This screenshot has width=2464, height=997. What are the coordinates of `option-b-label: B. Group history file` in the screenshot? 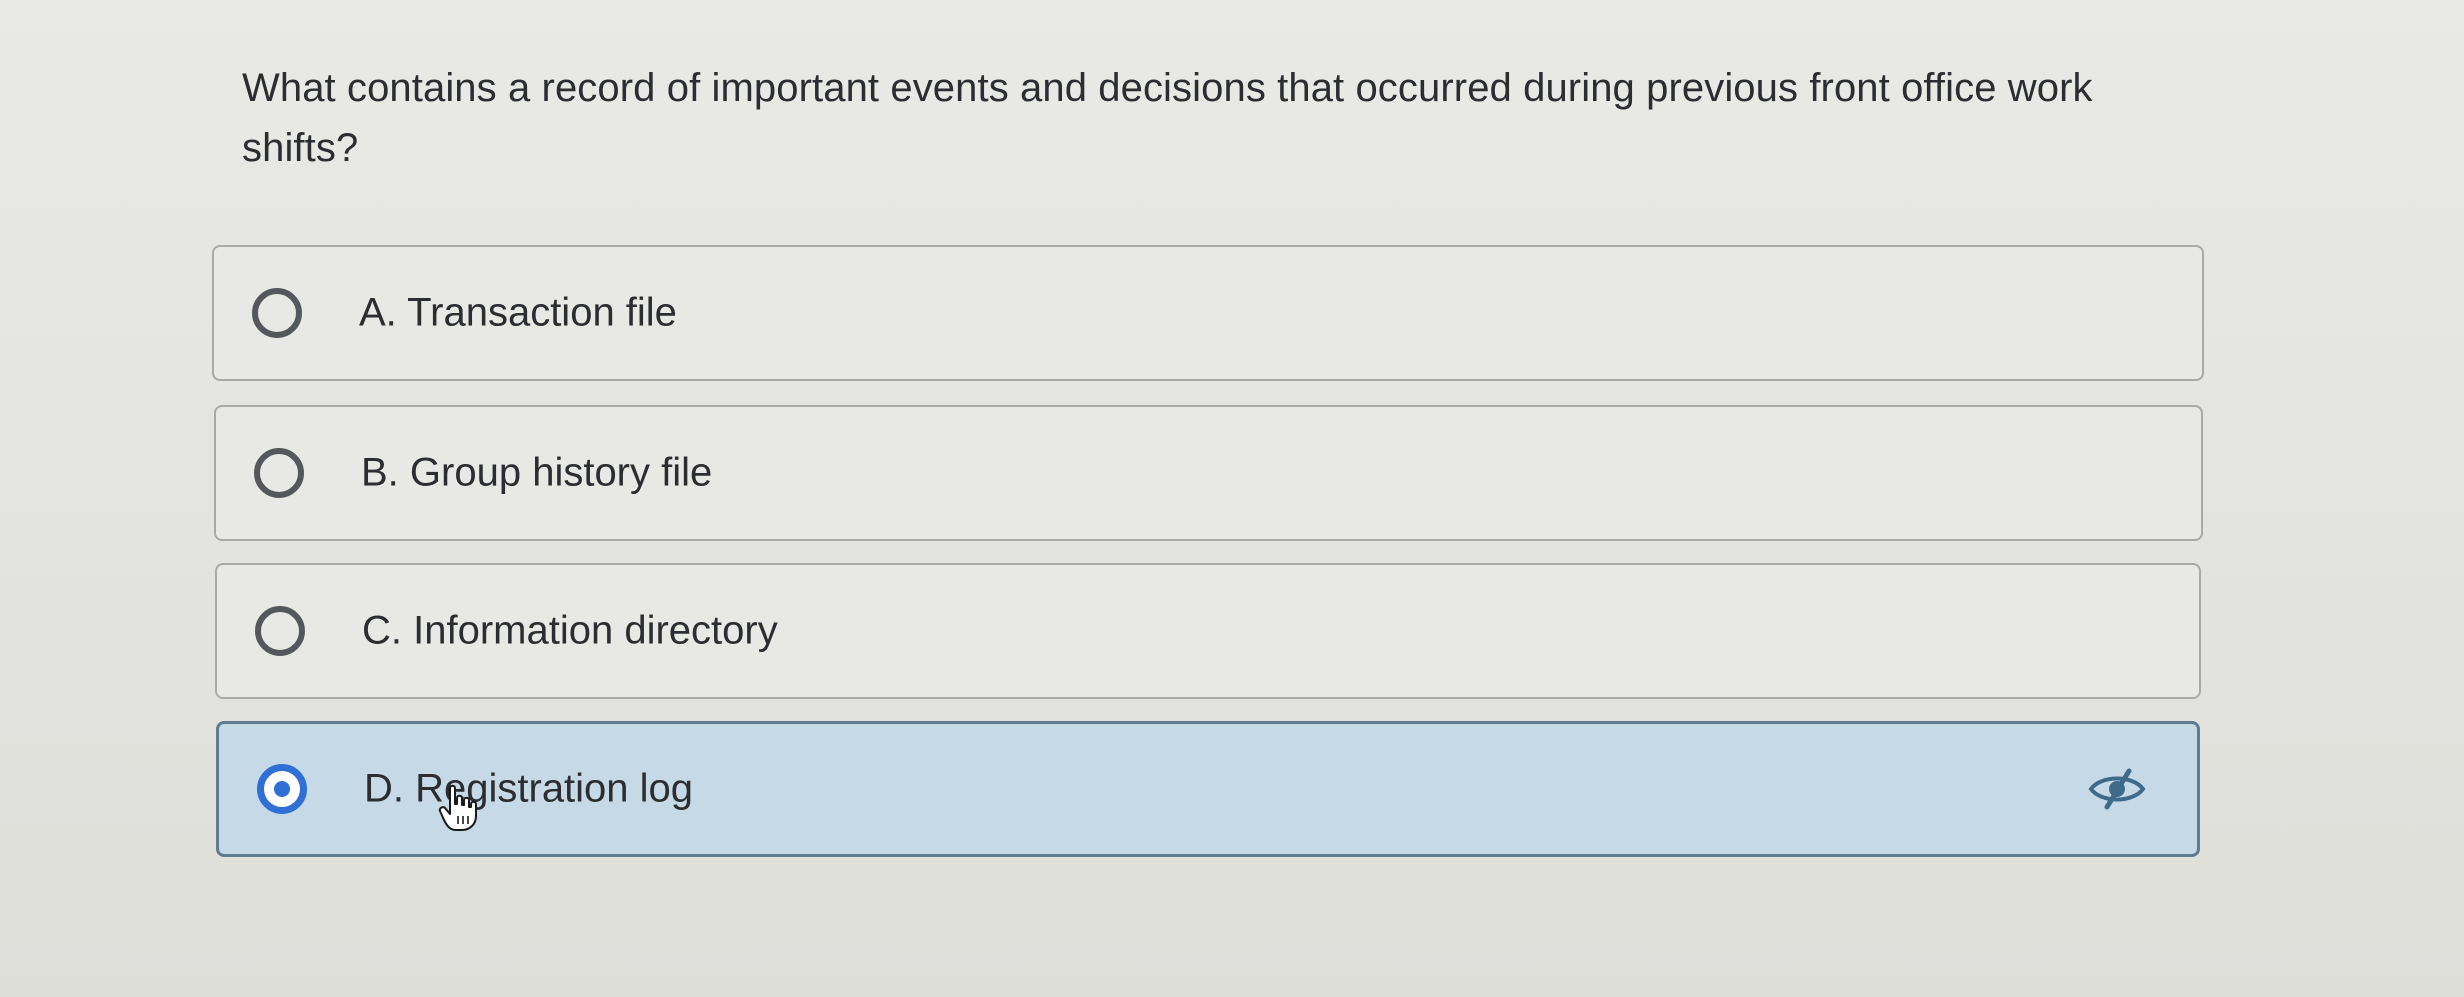 It's located at (537, 472).